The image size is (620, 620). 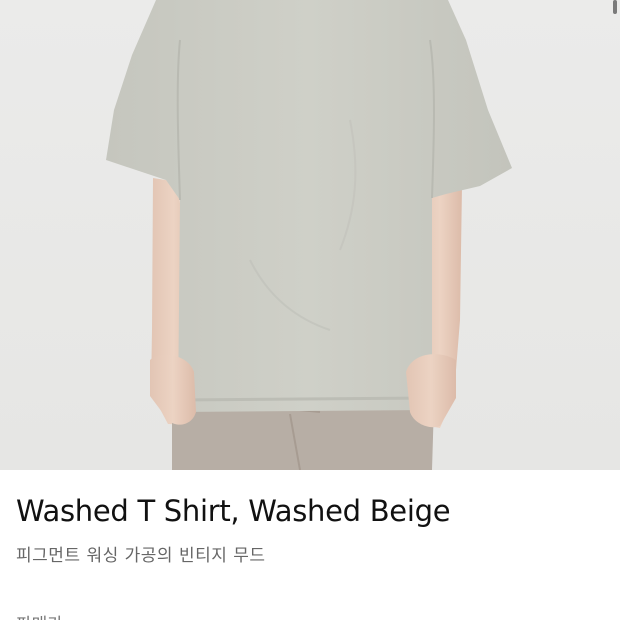 I want to click on scrollbar, so click(x=615, y=7).